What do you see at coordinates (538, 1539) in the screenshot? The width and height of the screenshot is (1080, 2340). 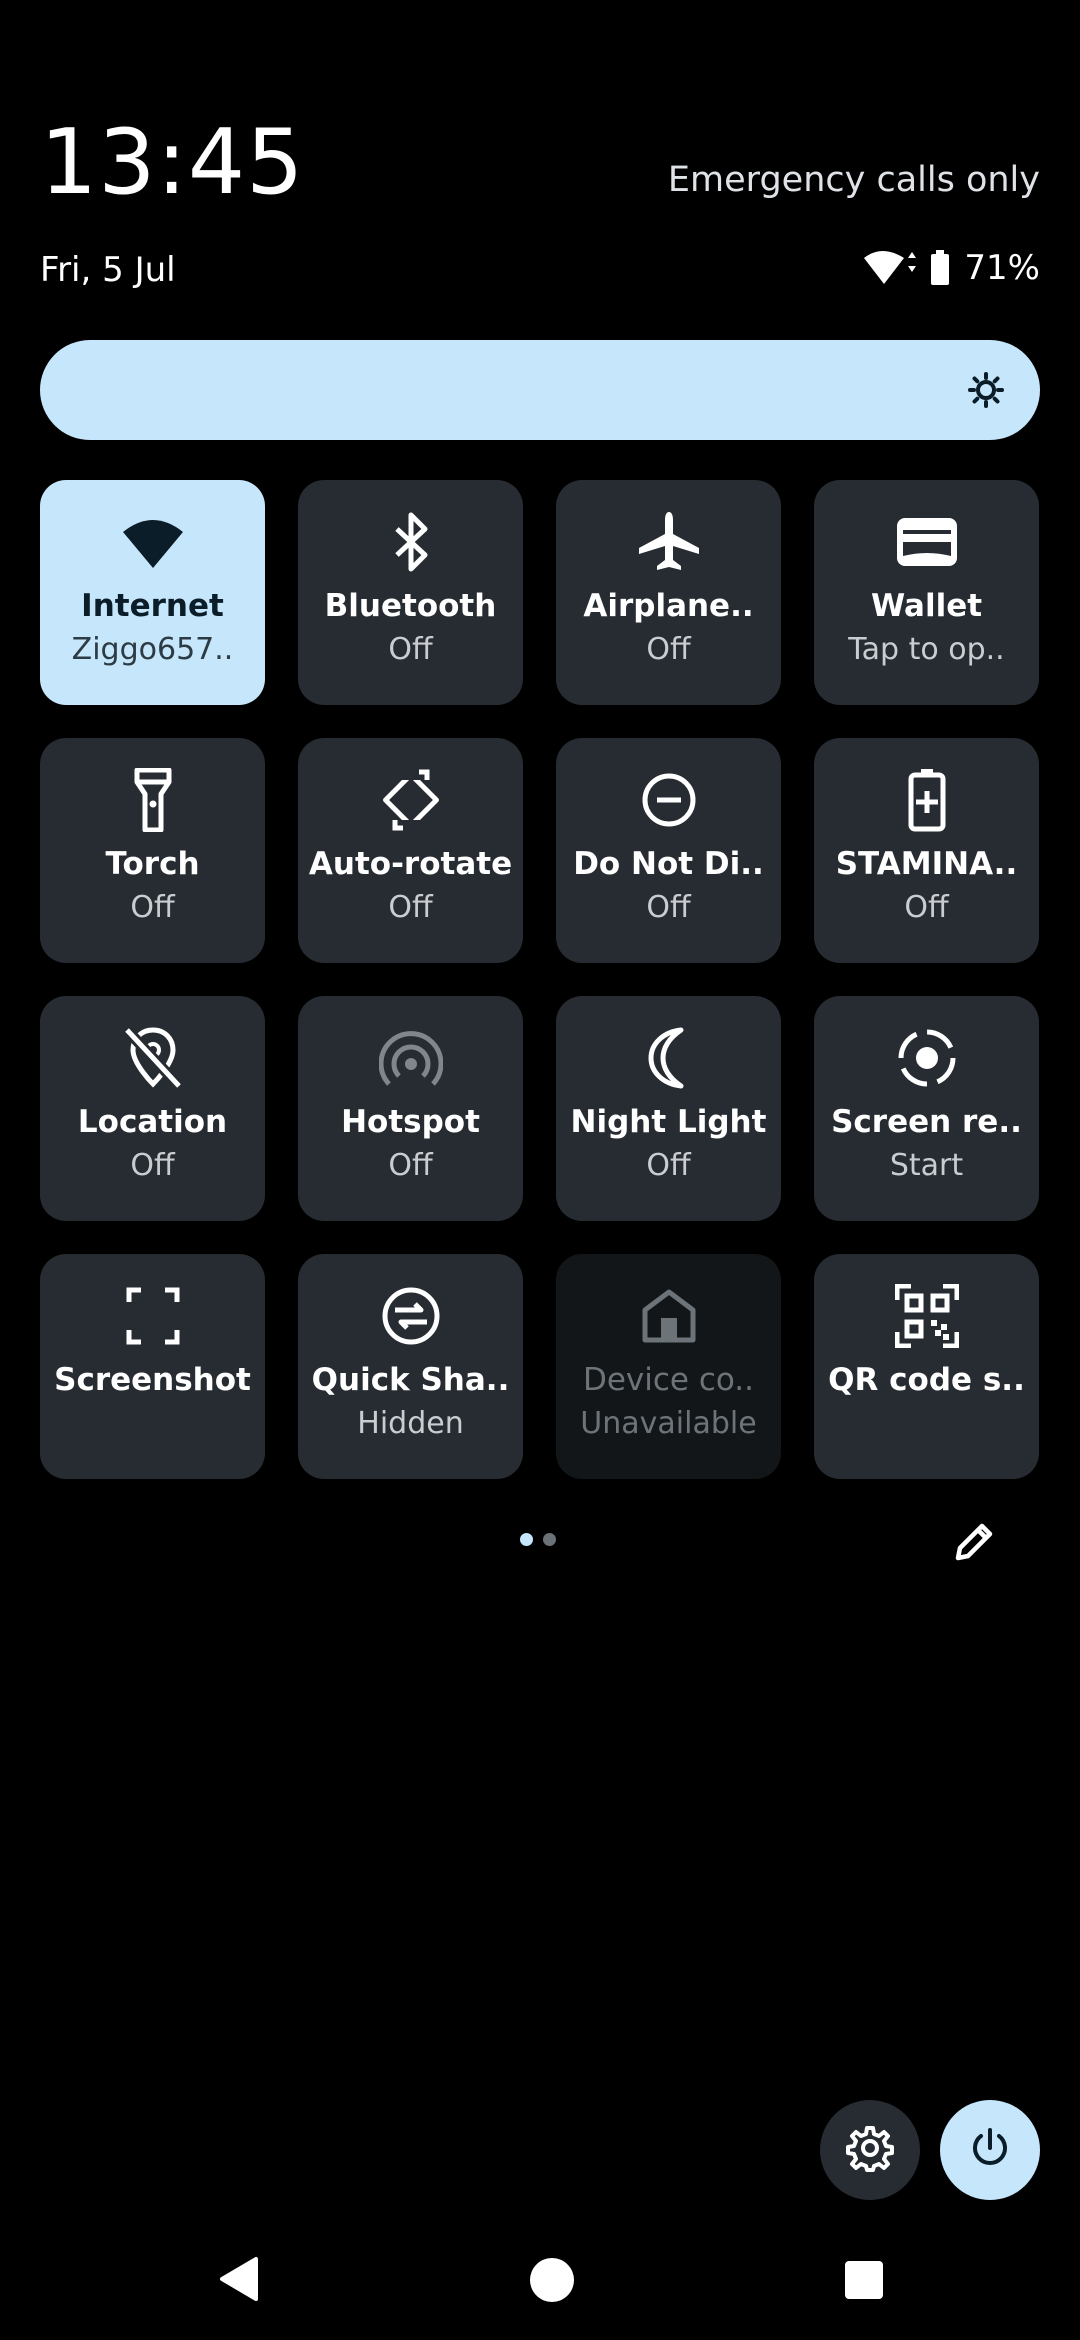 I see `page-indicator` at bounding box center [538, 1539].